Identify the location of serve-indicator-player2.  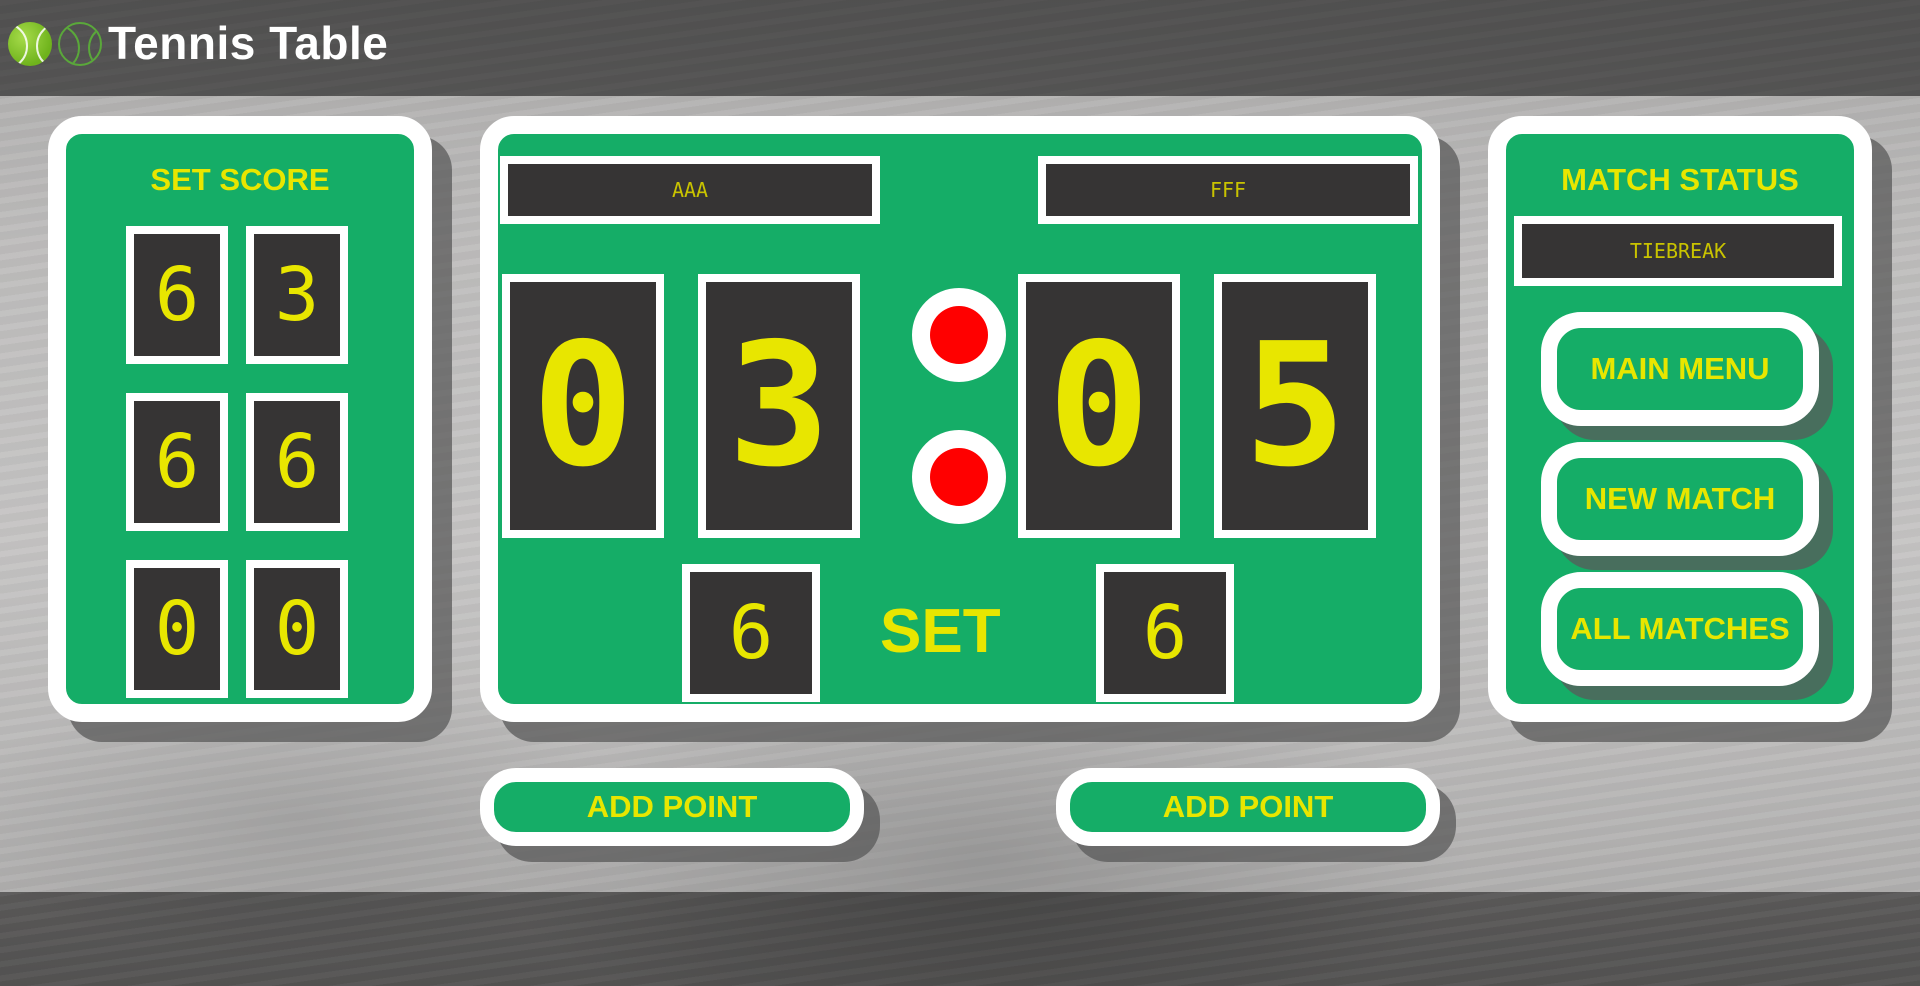
(959, 477).